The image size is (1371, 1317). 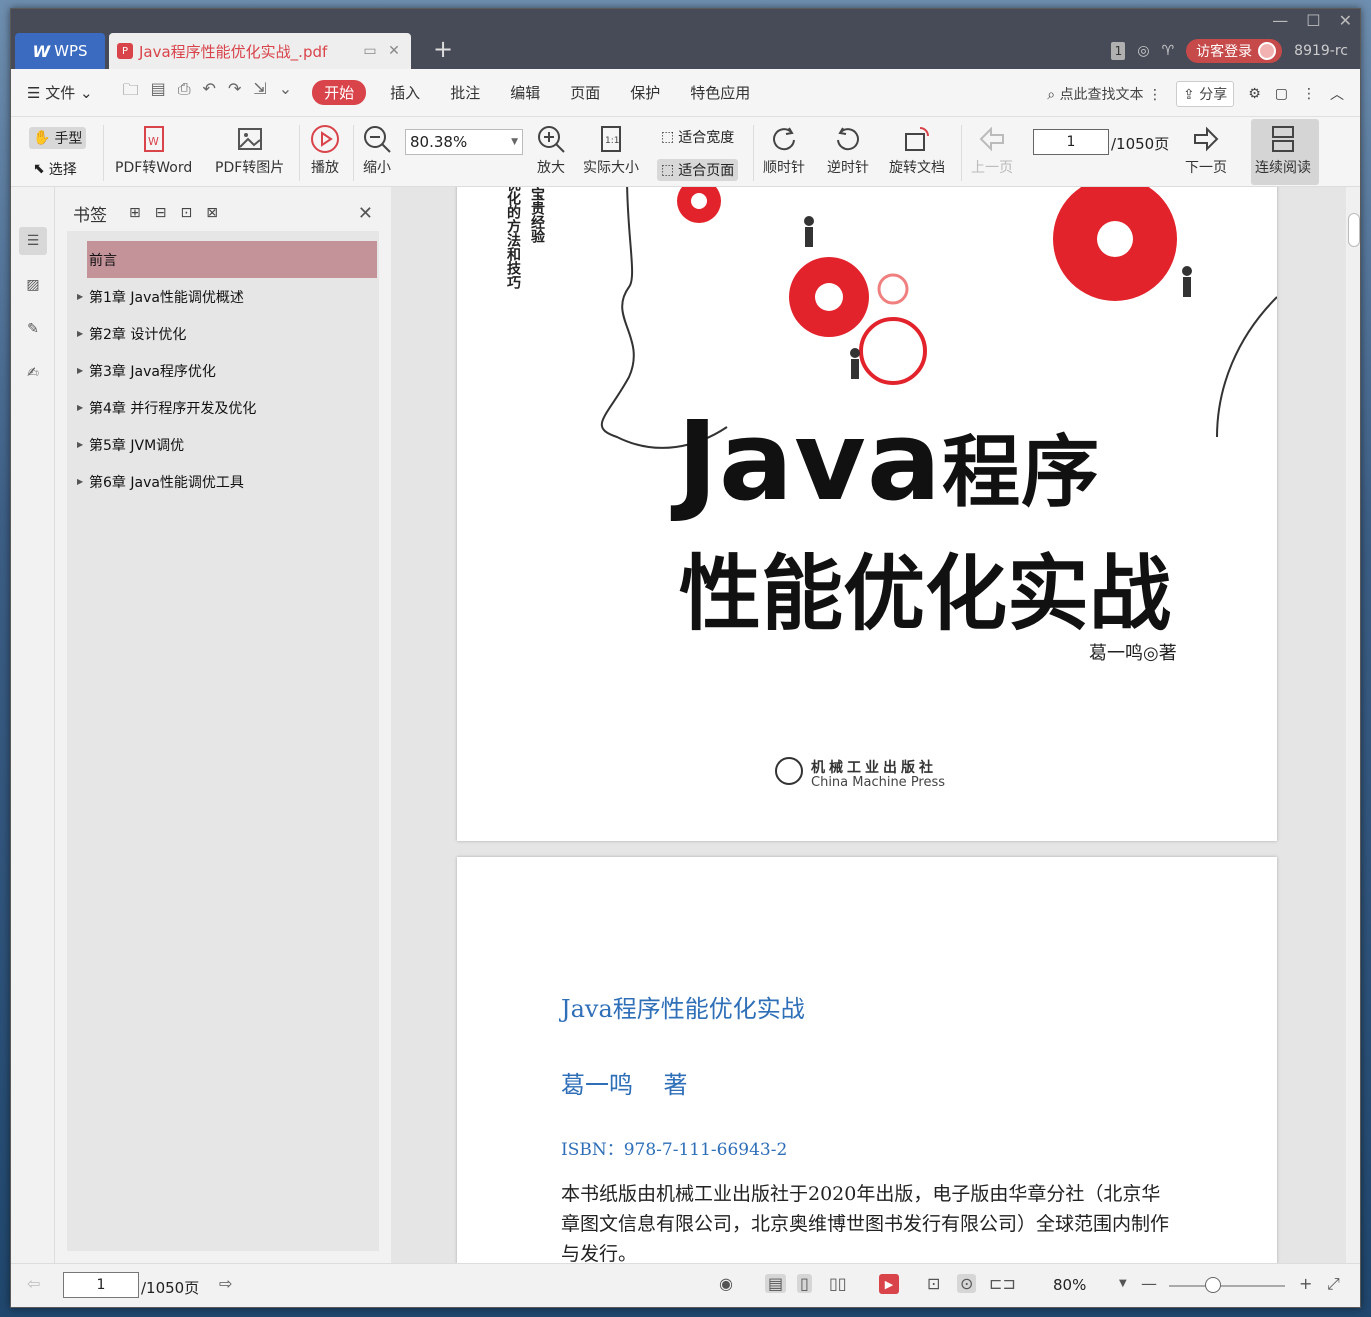 What do you see at coordinates (60, 92) in the screenshot?
I see `file-menu: ☰ 文件 ⌄` at bounding box center [60, 92].